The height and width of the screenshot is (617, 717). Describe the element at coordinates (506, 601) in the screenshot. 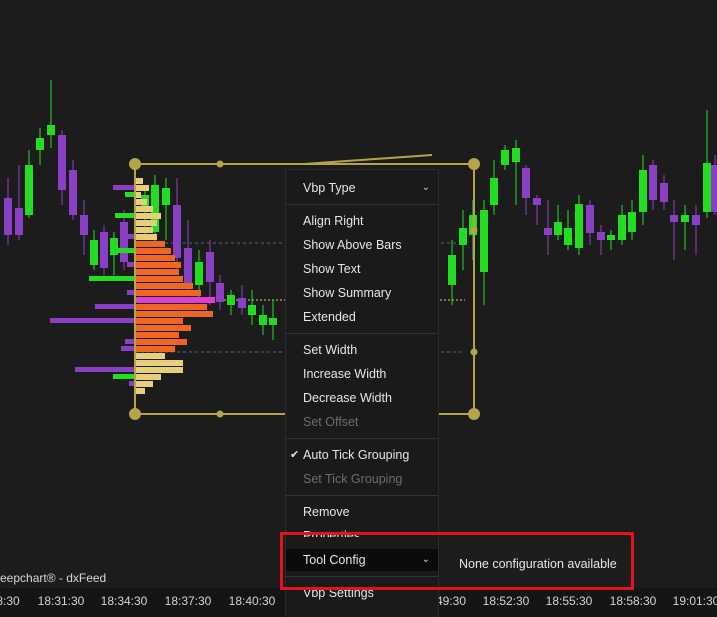

I see `time-tick: 18:52:30` at that location.